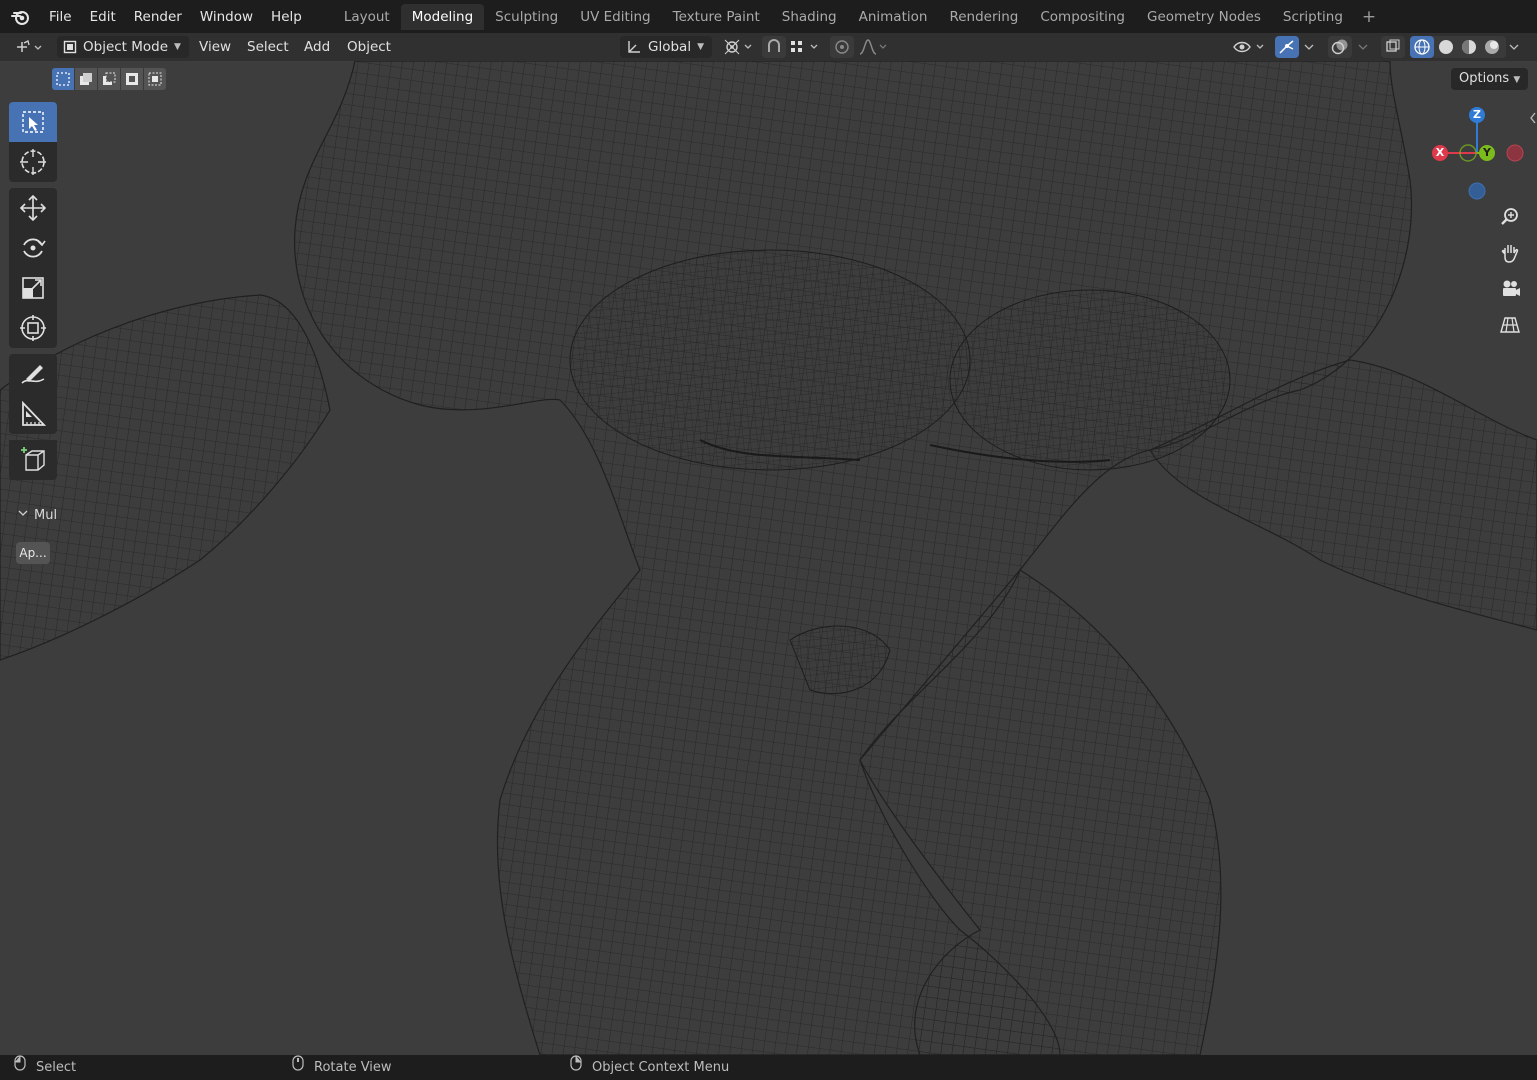 The image size is (1537, 1080). What do you see at coordinates (1340, 47) in the screenshot?
I see `overlays-icon` at bounding box center [1340, 47].